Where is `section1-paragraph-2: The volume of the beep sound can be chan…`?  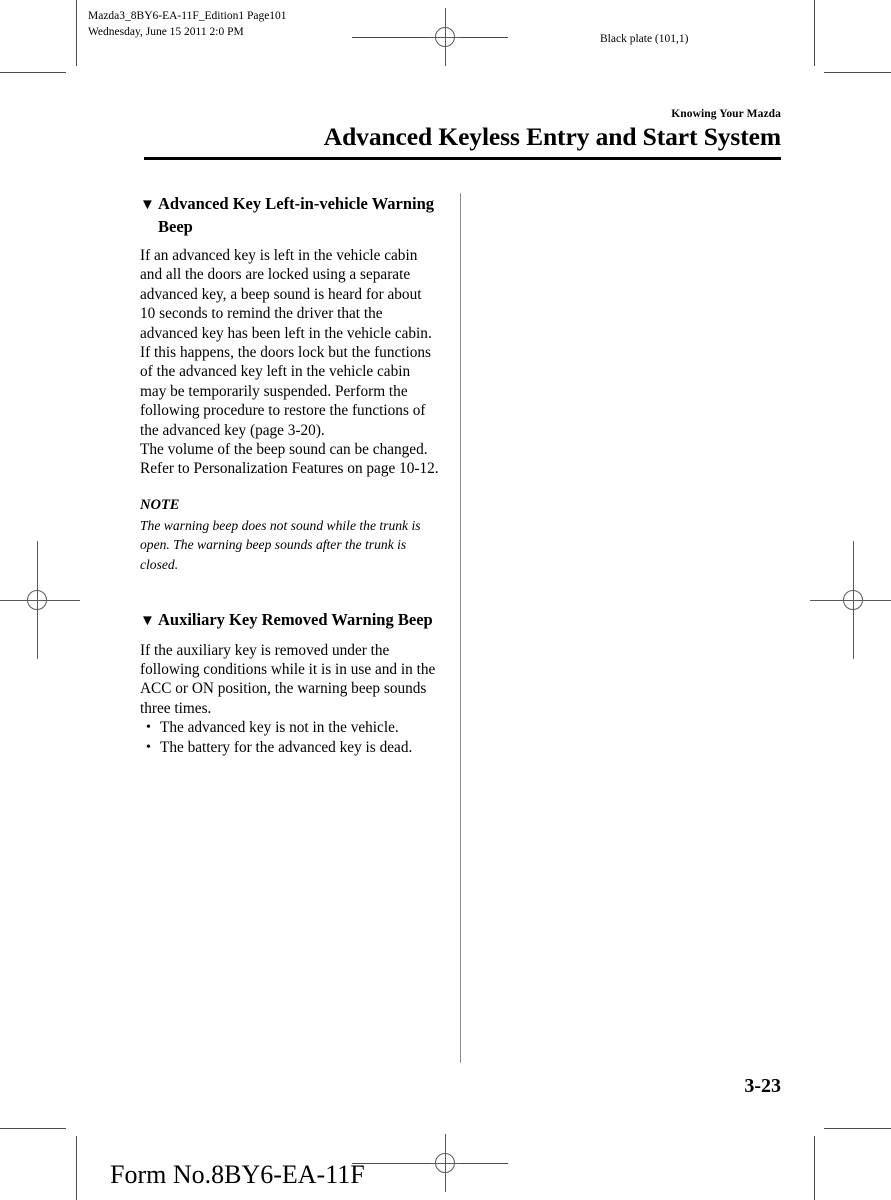
section1-paragraph-2: The volume of the beep sound can be chan… is located at coordinates (284, 450).